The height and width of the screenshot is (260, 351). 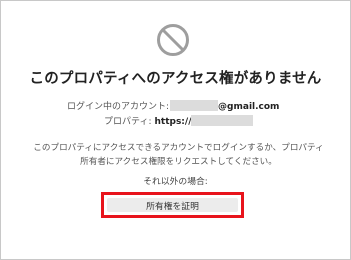 What do you see at coordinates (175, 182) in the screenshot?
I see `otherwise-label: それ以外の場合:` at bounding box center [175, 182].